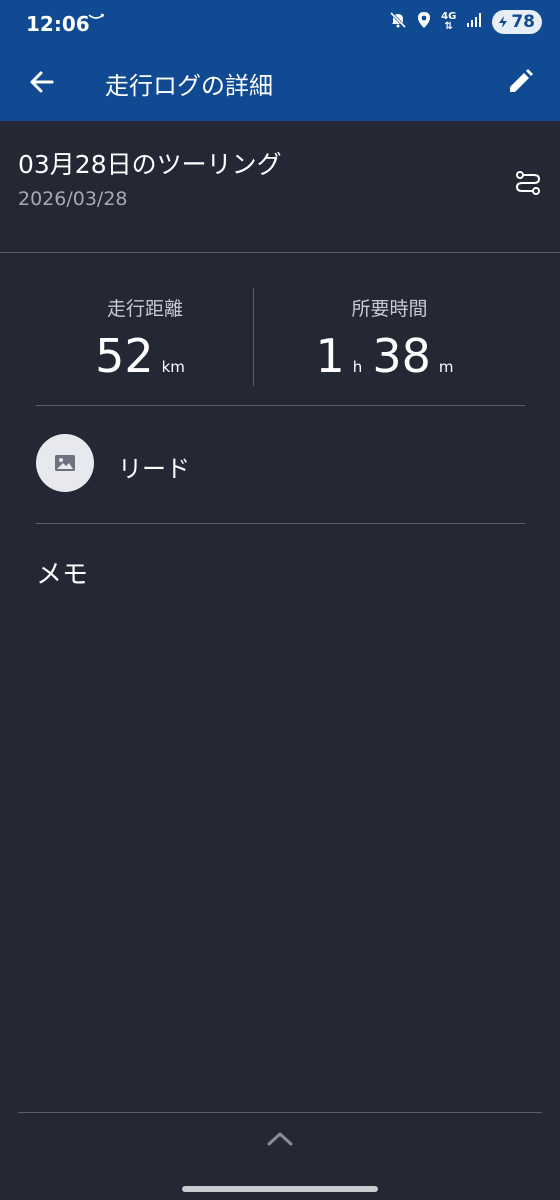 The image size is (560, 1200). Describe the element at coordinates (401, 356) in the screenshot. I see `duration-minutes: 38` at that location.